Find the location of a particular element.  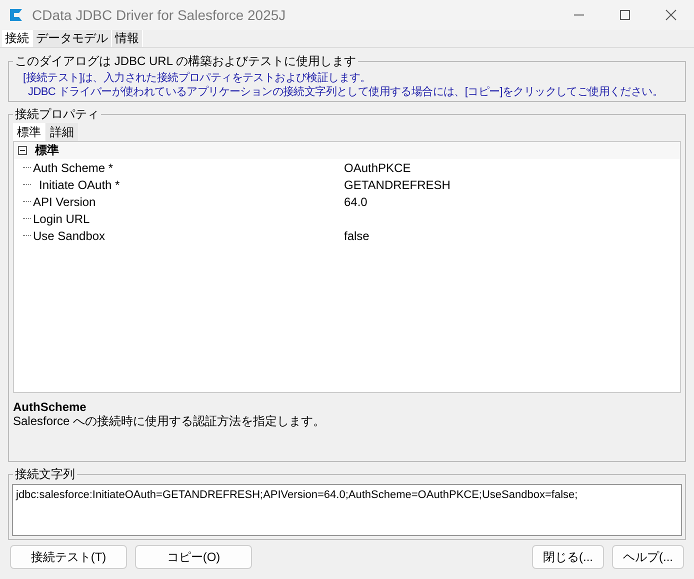

property-value: false is located at coordinates (357, 235).